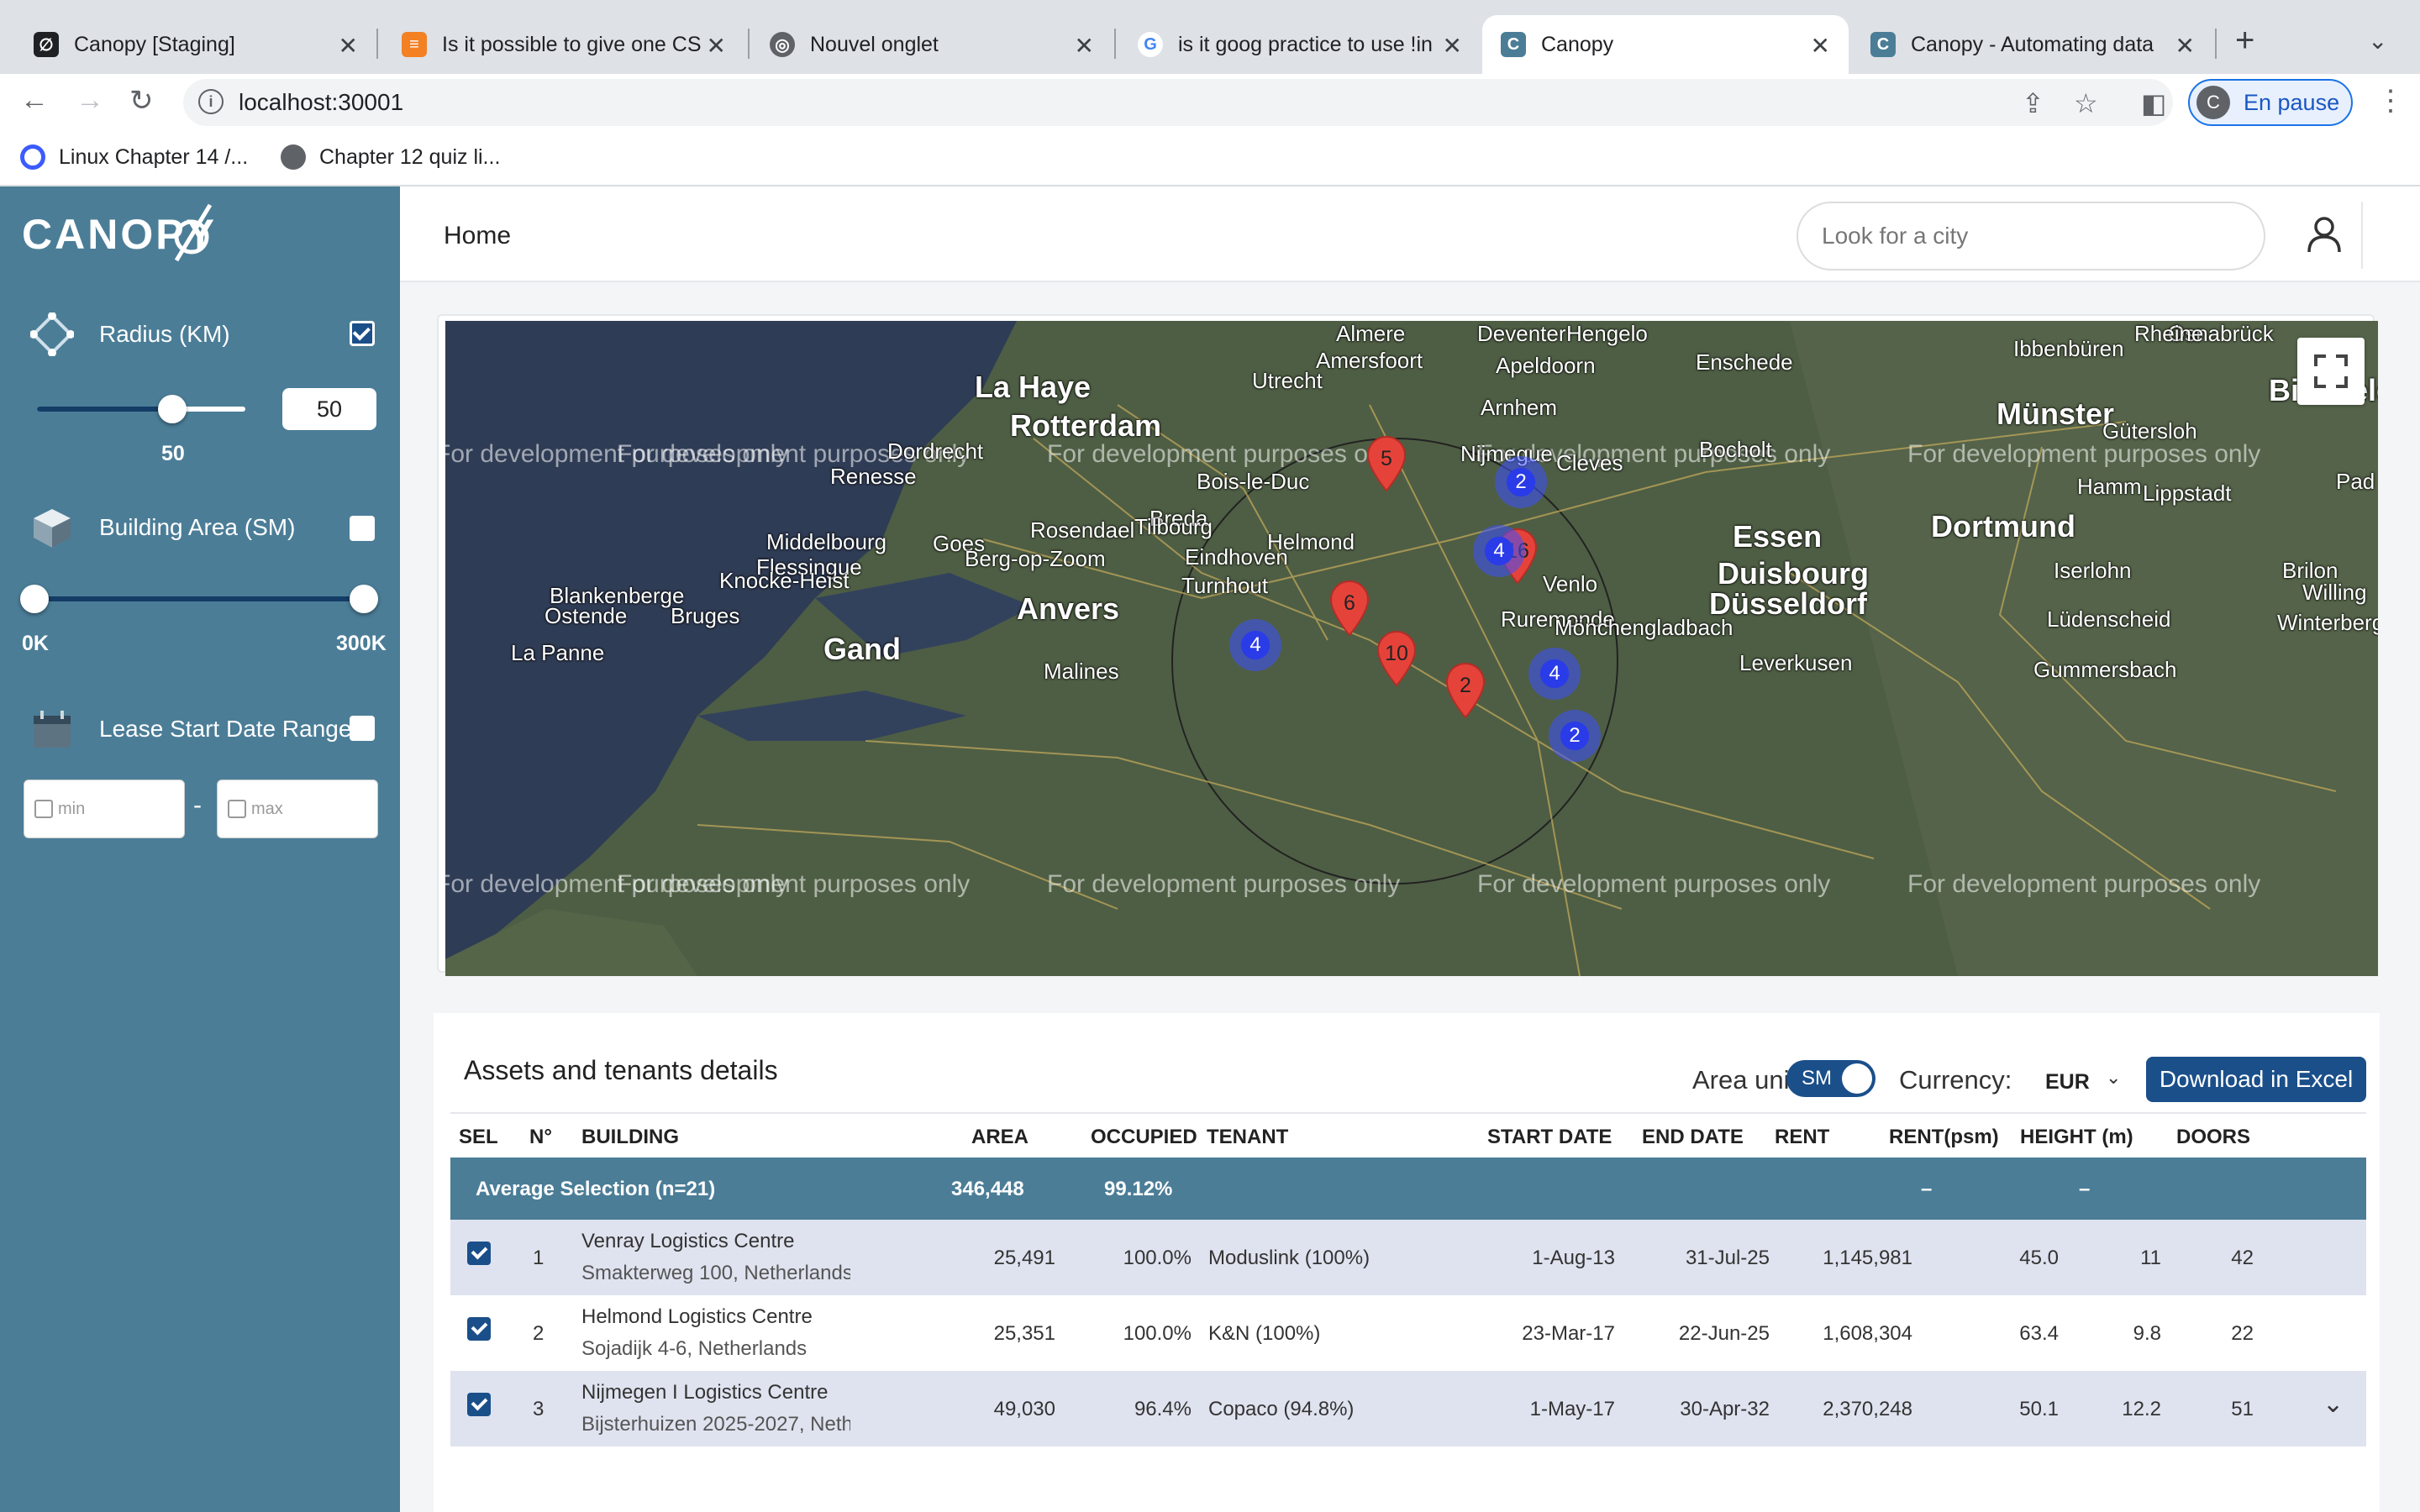  I want to click on info-icon: i, so click(211, 101).